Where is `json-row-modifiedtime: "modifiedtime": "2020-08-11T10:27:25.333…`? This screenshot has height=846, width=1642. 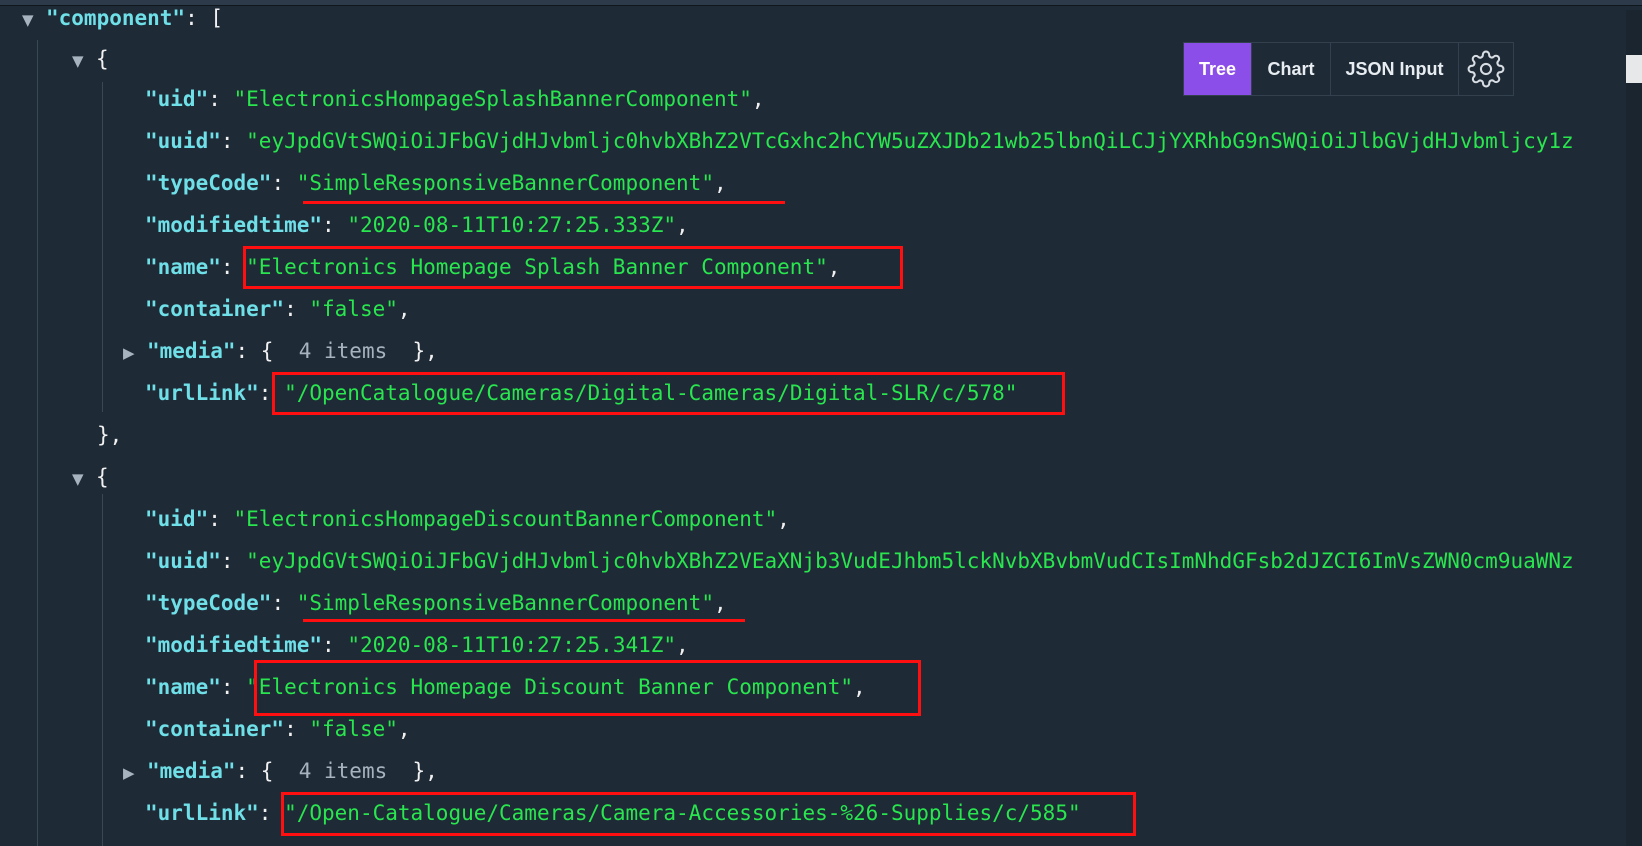
json-row-modifiedtime: "modifiedtime": "2020-08-11T10:27:25.333… is located at coordinates (417, 225).